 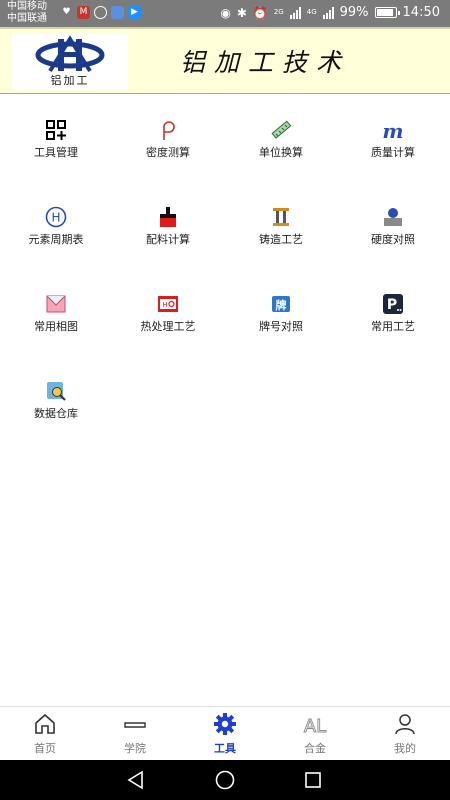 I want to click on tool-label: 铸造工艺, so click(x=281, y=239).